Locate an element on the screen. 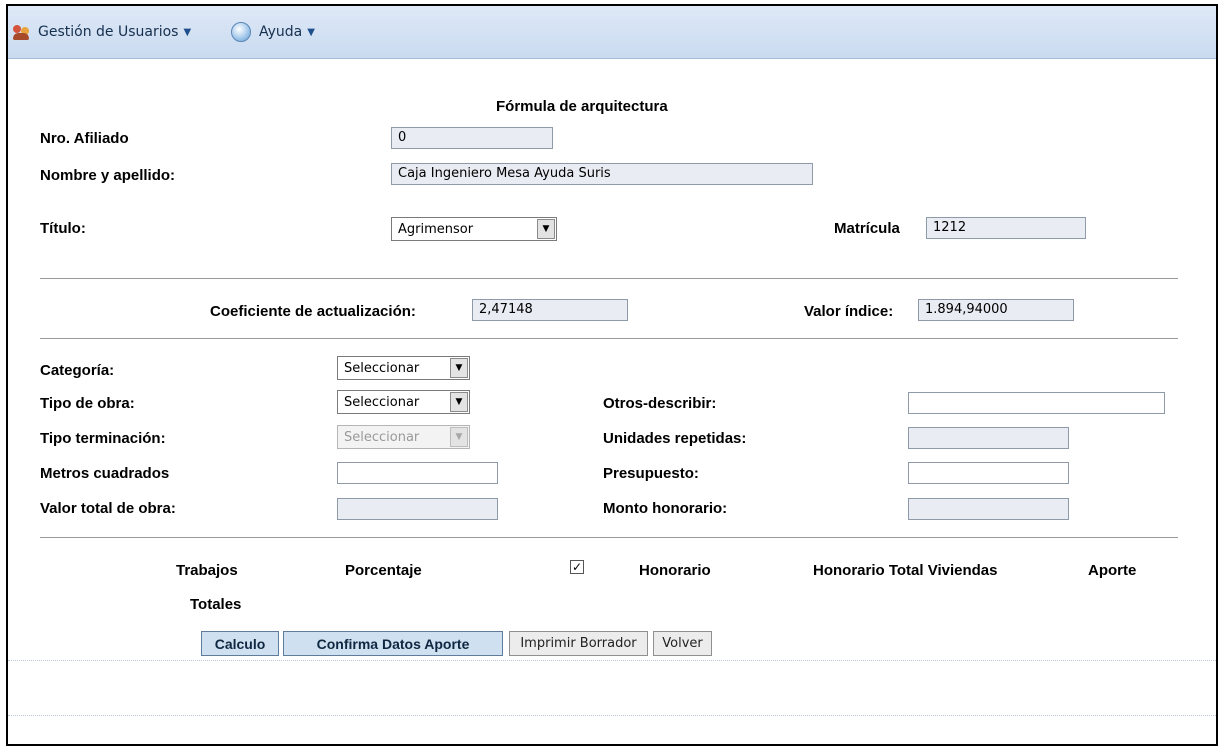  metros-label: Metros cuadrados is located at coordinates (105, 473).